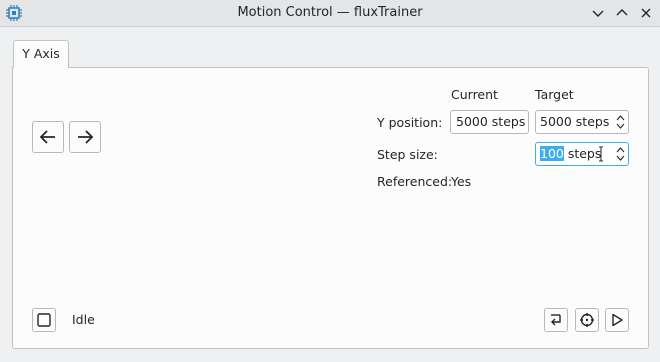 This screenshot has height=362, width=660. Describe the element at coordinates (598, 13) in the screenshot. I see `minimize-icon` at that location.